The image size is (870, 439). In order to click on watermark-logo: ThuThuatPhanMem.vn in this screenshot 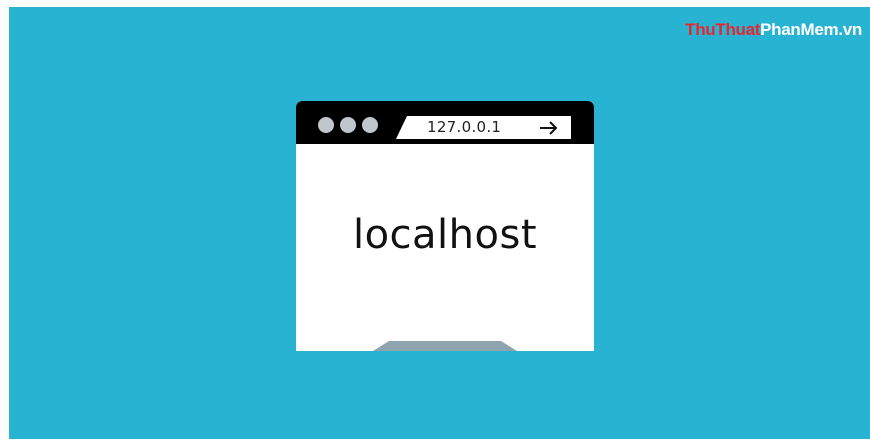, I will do `click(773, 30)`.